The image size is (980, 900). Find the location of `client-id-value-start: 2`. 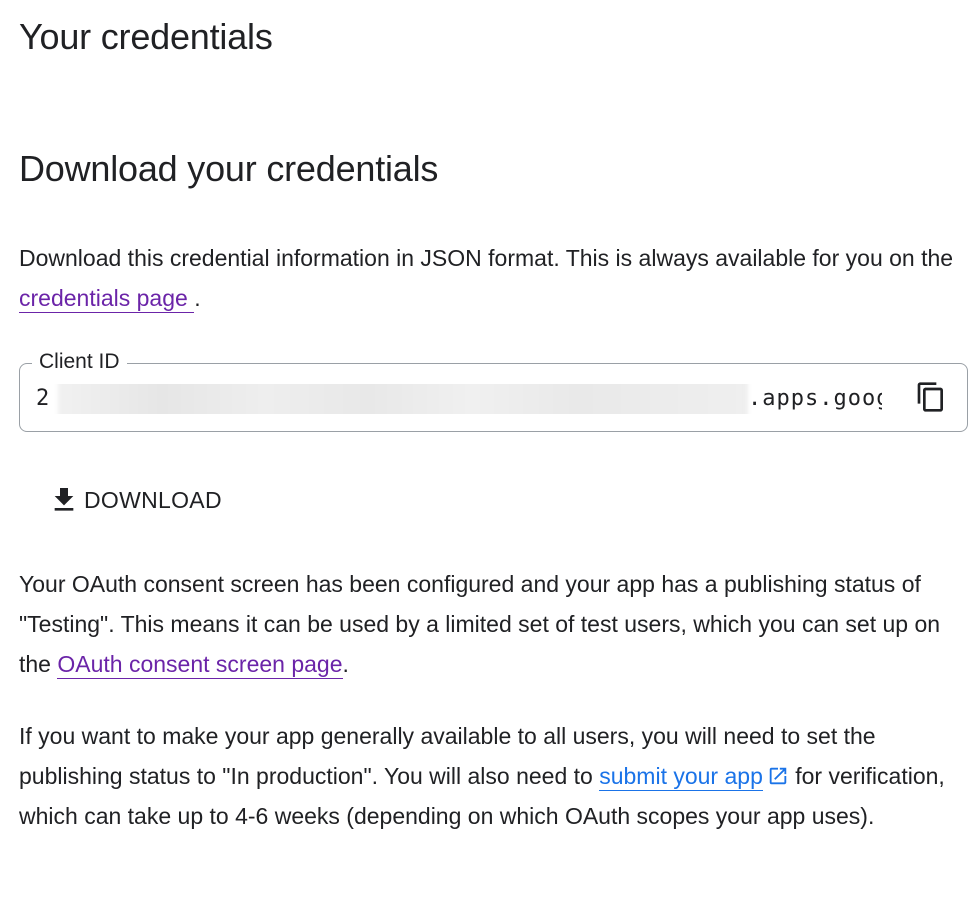

client-id-value-start: 2 is located at coordinates (43, 398).